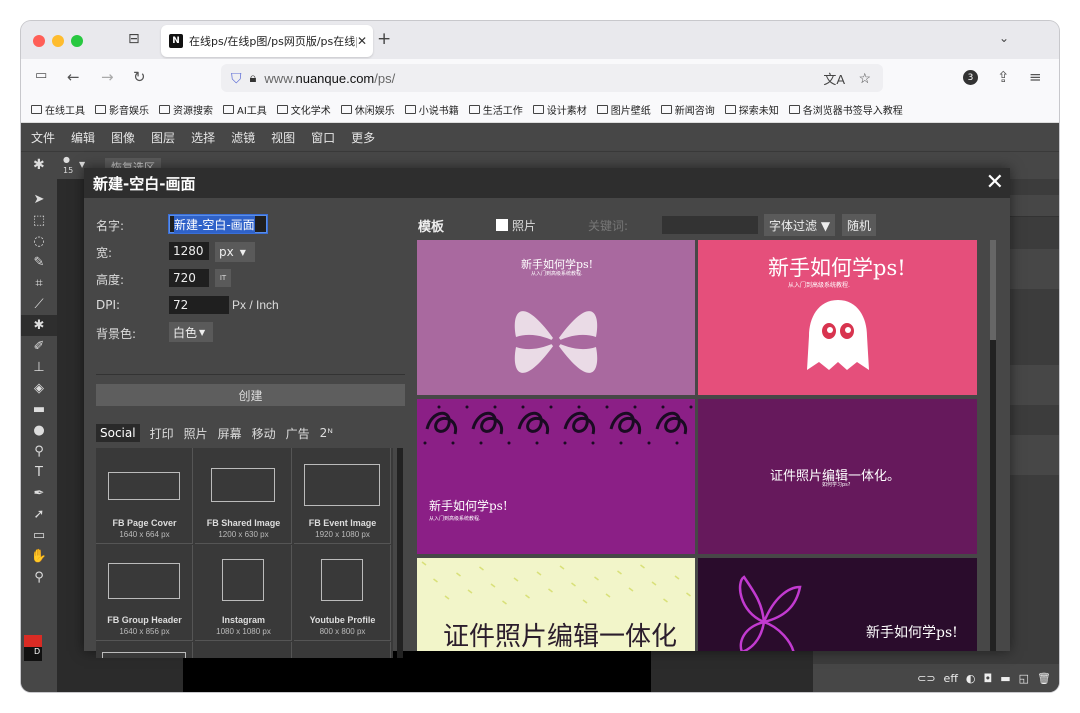 This screenshot has height=713, width=1080. What do you see at coordinates (751, 109) in the screenshot?
I see `bookmark-item: 探索未知` at bounding box center [751, 109].